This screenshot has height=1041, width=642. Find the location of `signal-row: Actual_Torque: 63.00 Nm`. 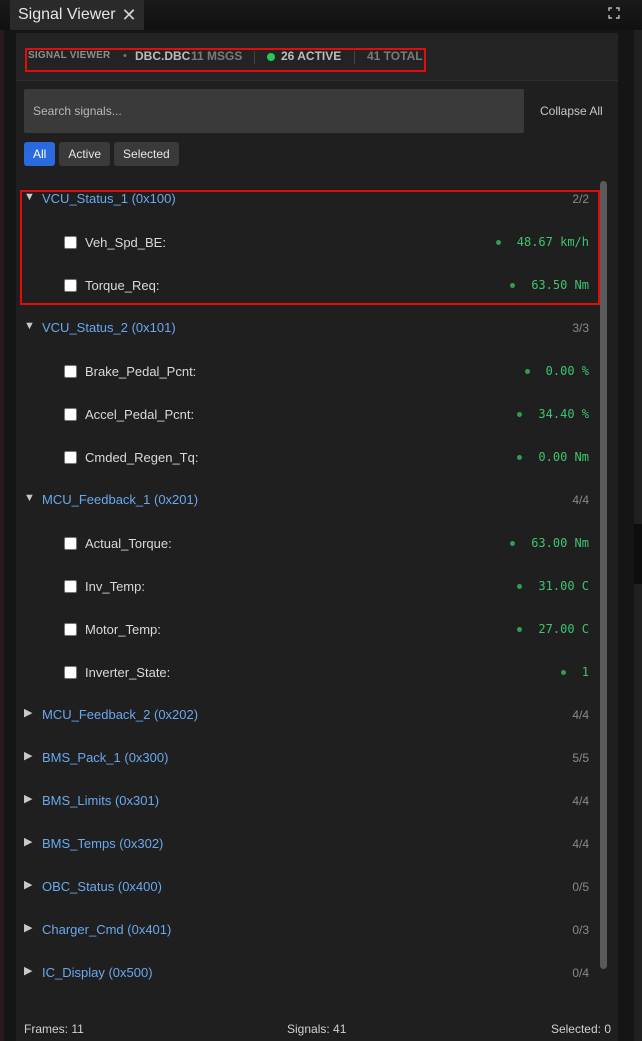

signal-row: Actual_Torque: 63.00 Nm is located at coordinates (309, 542).